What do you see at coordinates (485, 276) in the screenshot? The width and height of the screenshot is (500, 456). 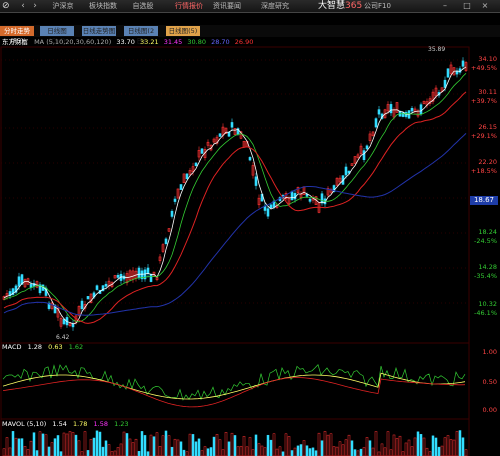 I see `y-pct: -35.4%` at bounding box center [485, 276].